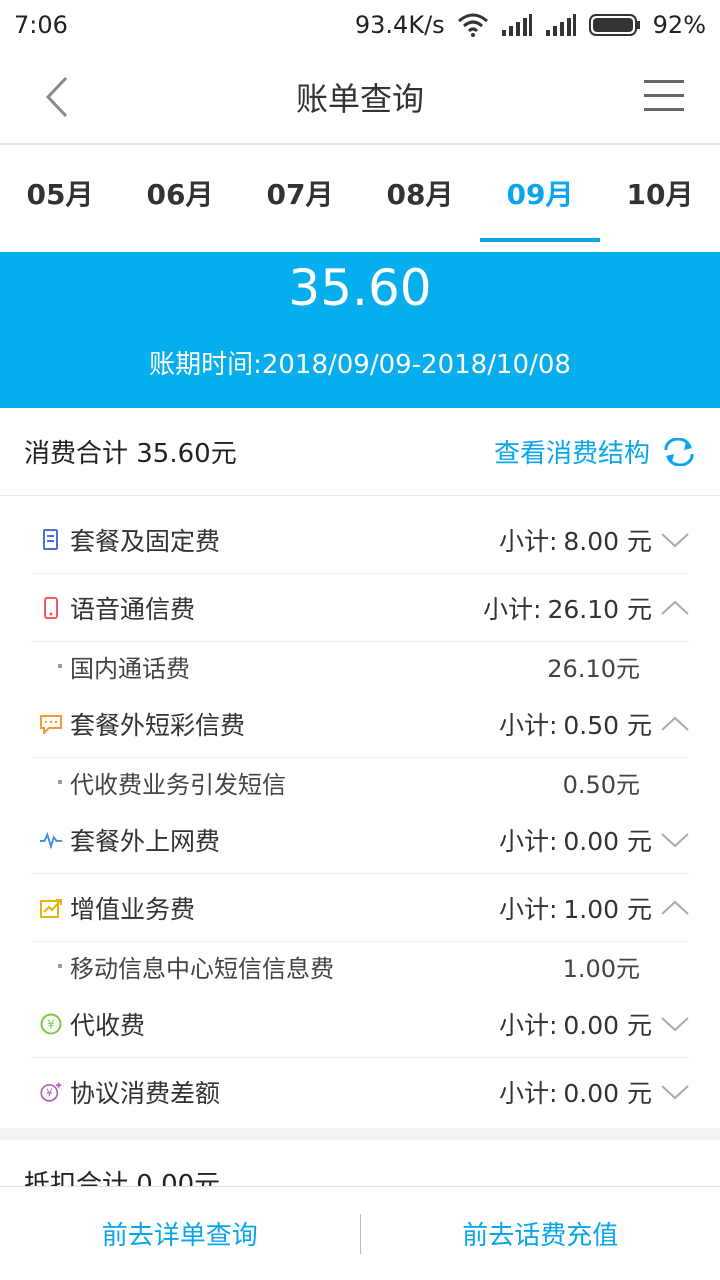  What do you see at coordinates (360, 782) in the screenshot?
I see `fee-item: 代收费业务引发短信 0.50元` at bounding box center [360, 782].